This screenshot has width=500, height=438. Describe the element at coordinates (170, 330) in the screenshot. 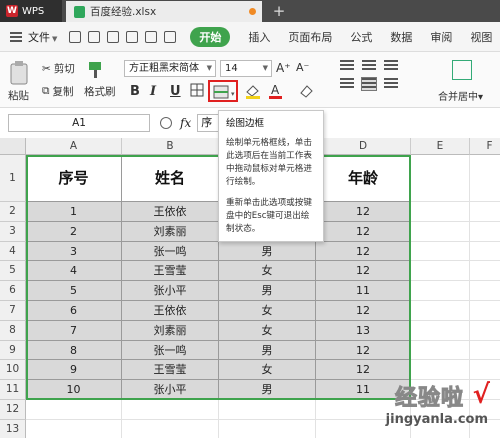

I see `table-cell: 刘素丽` at that location.